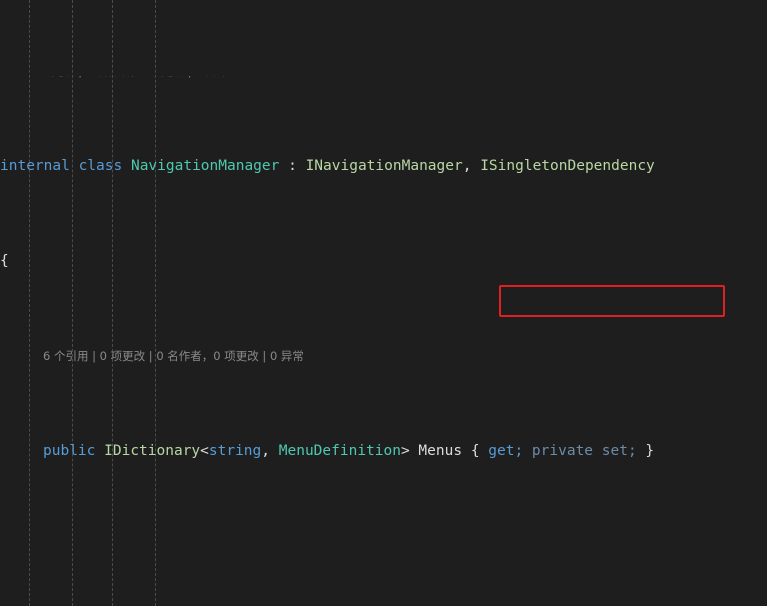 The height and width of the screenshot is (606, 767). I want to click on generic-open: <, so click(204, 451).